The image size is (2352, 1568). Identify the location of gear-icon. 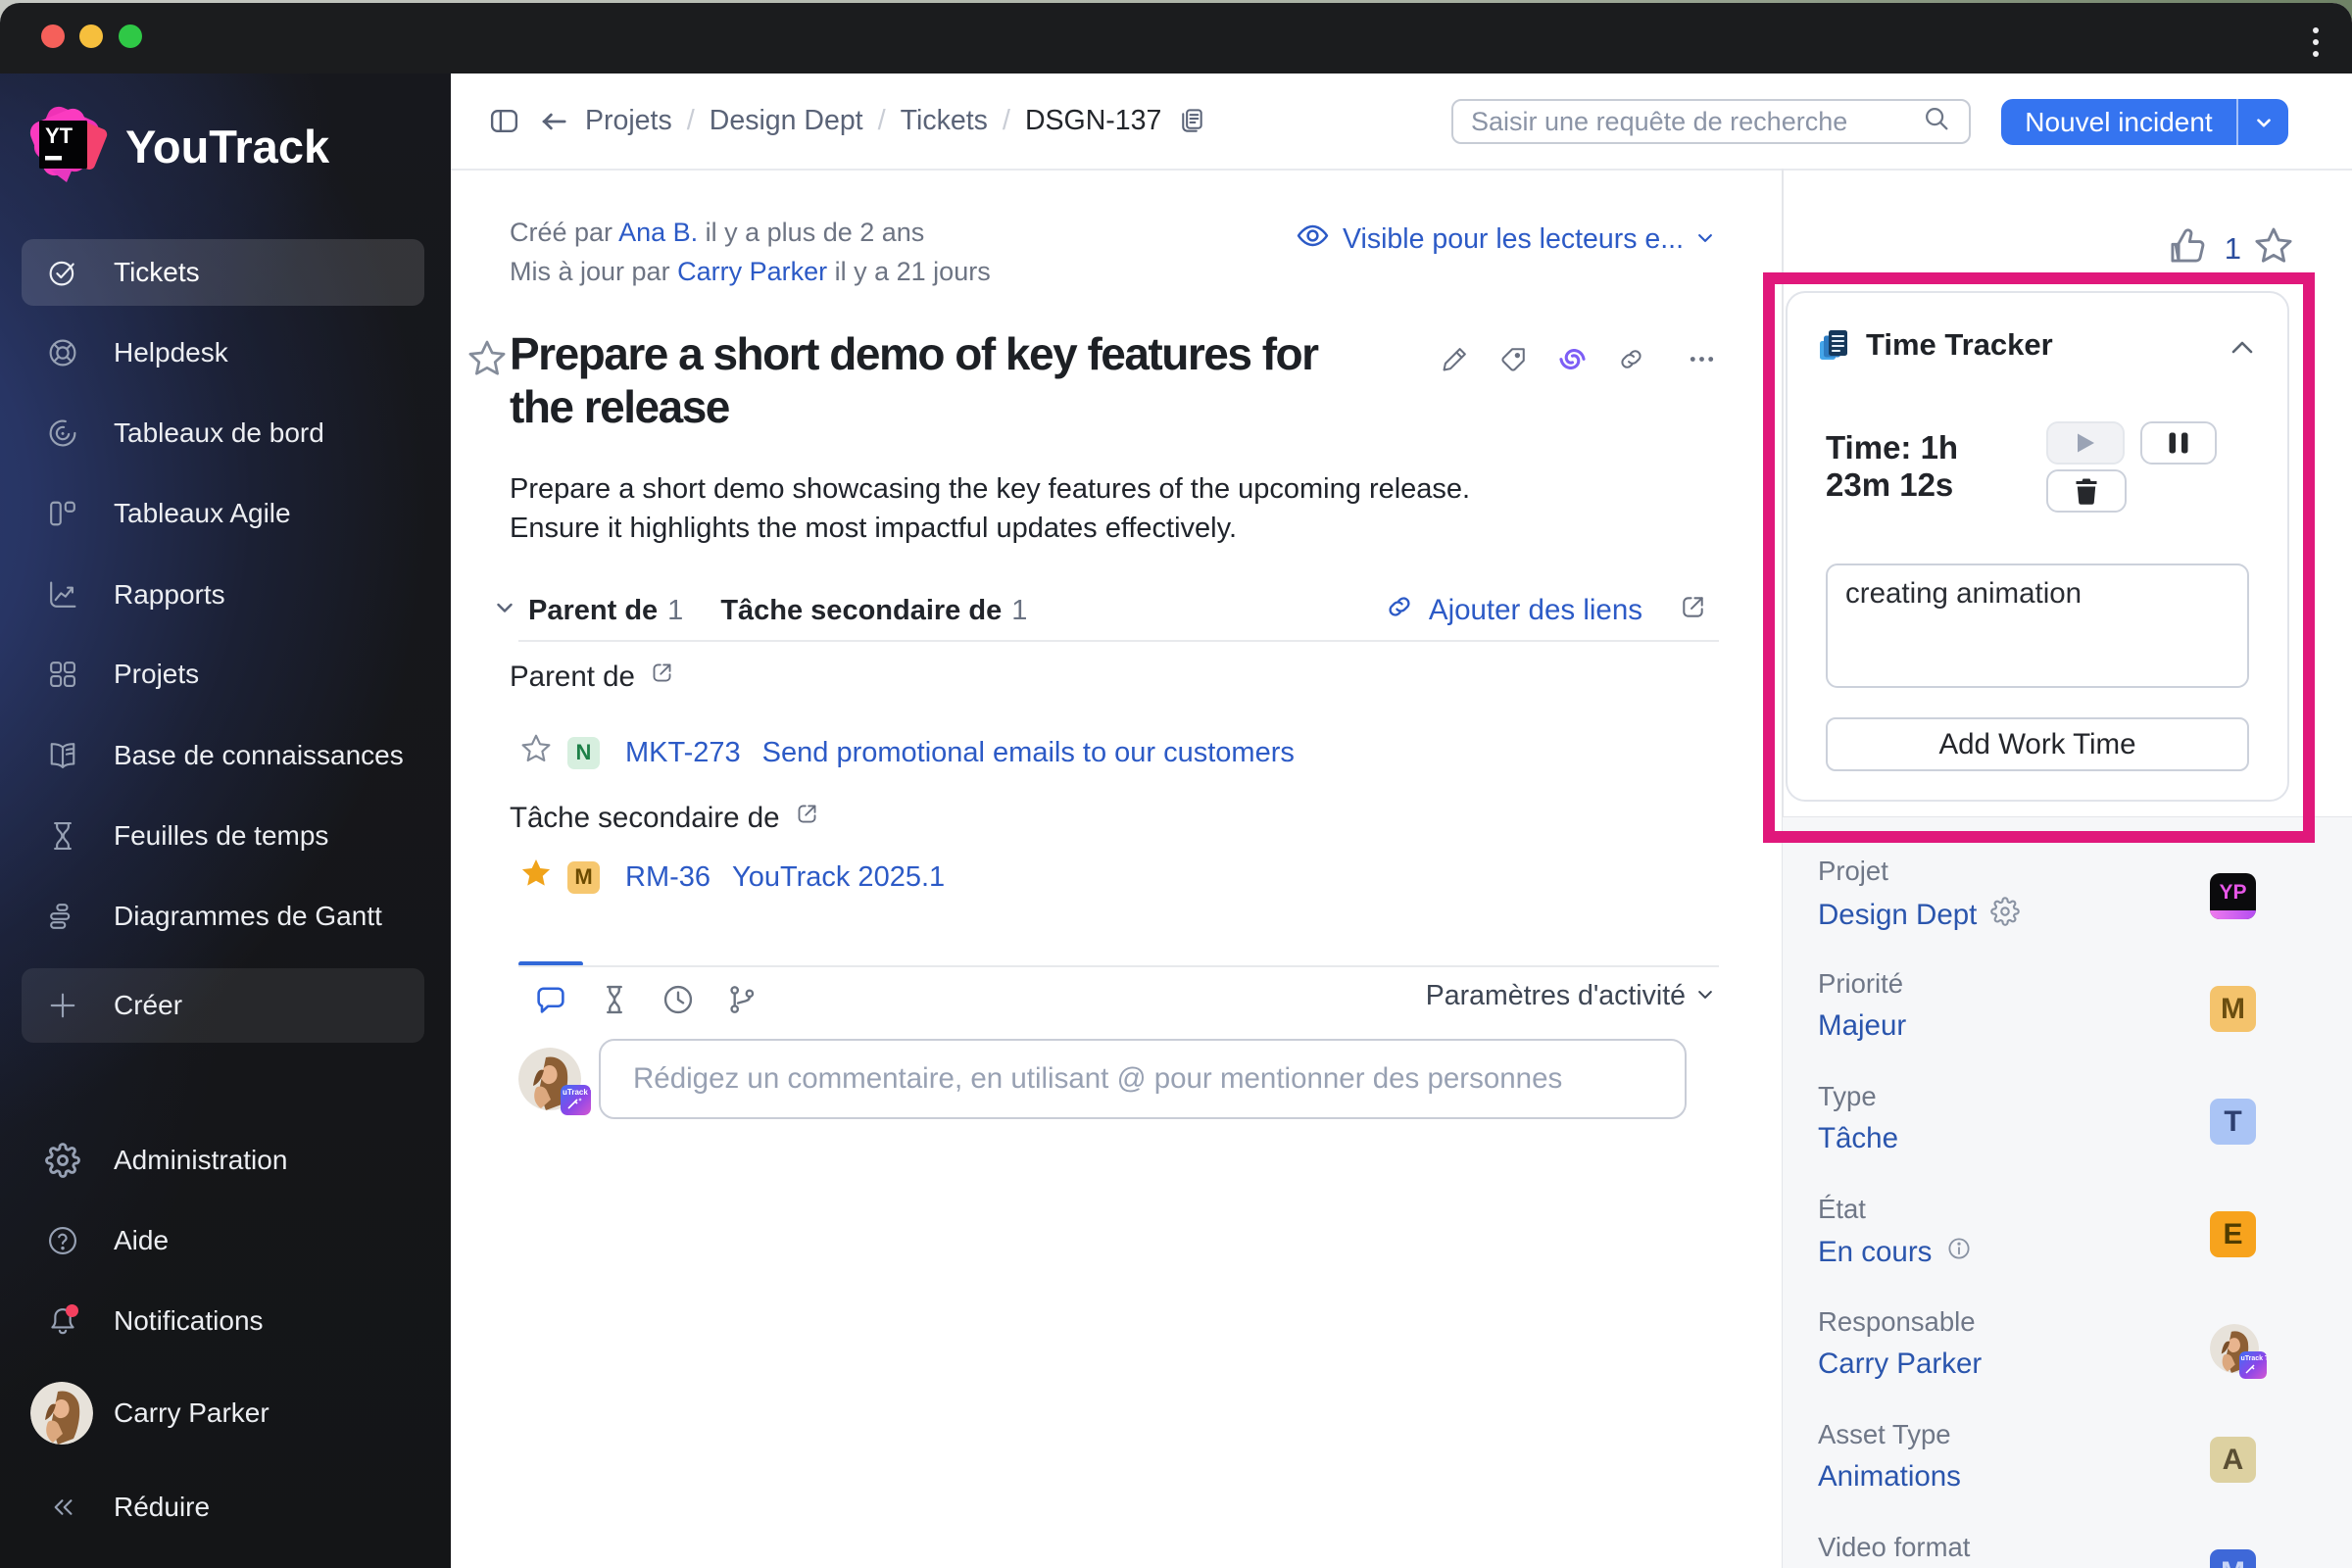
(2005, 915).